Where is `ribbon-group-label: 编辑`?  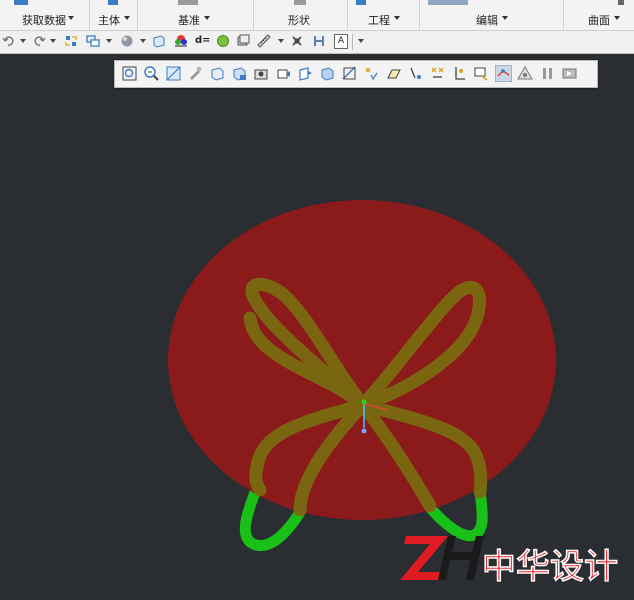 ribbon-group-label: 编辑 is located at coordinates (487, 20).